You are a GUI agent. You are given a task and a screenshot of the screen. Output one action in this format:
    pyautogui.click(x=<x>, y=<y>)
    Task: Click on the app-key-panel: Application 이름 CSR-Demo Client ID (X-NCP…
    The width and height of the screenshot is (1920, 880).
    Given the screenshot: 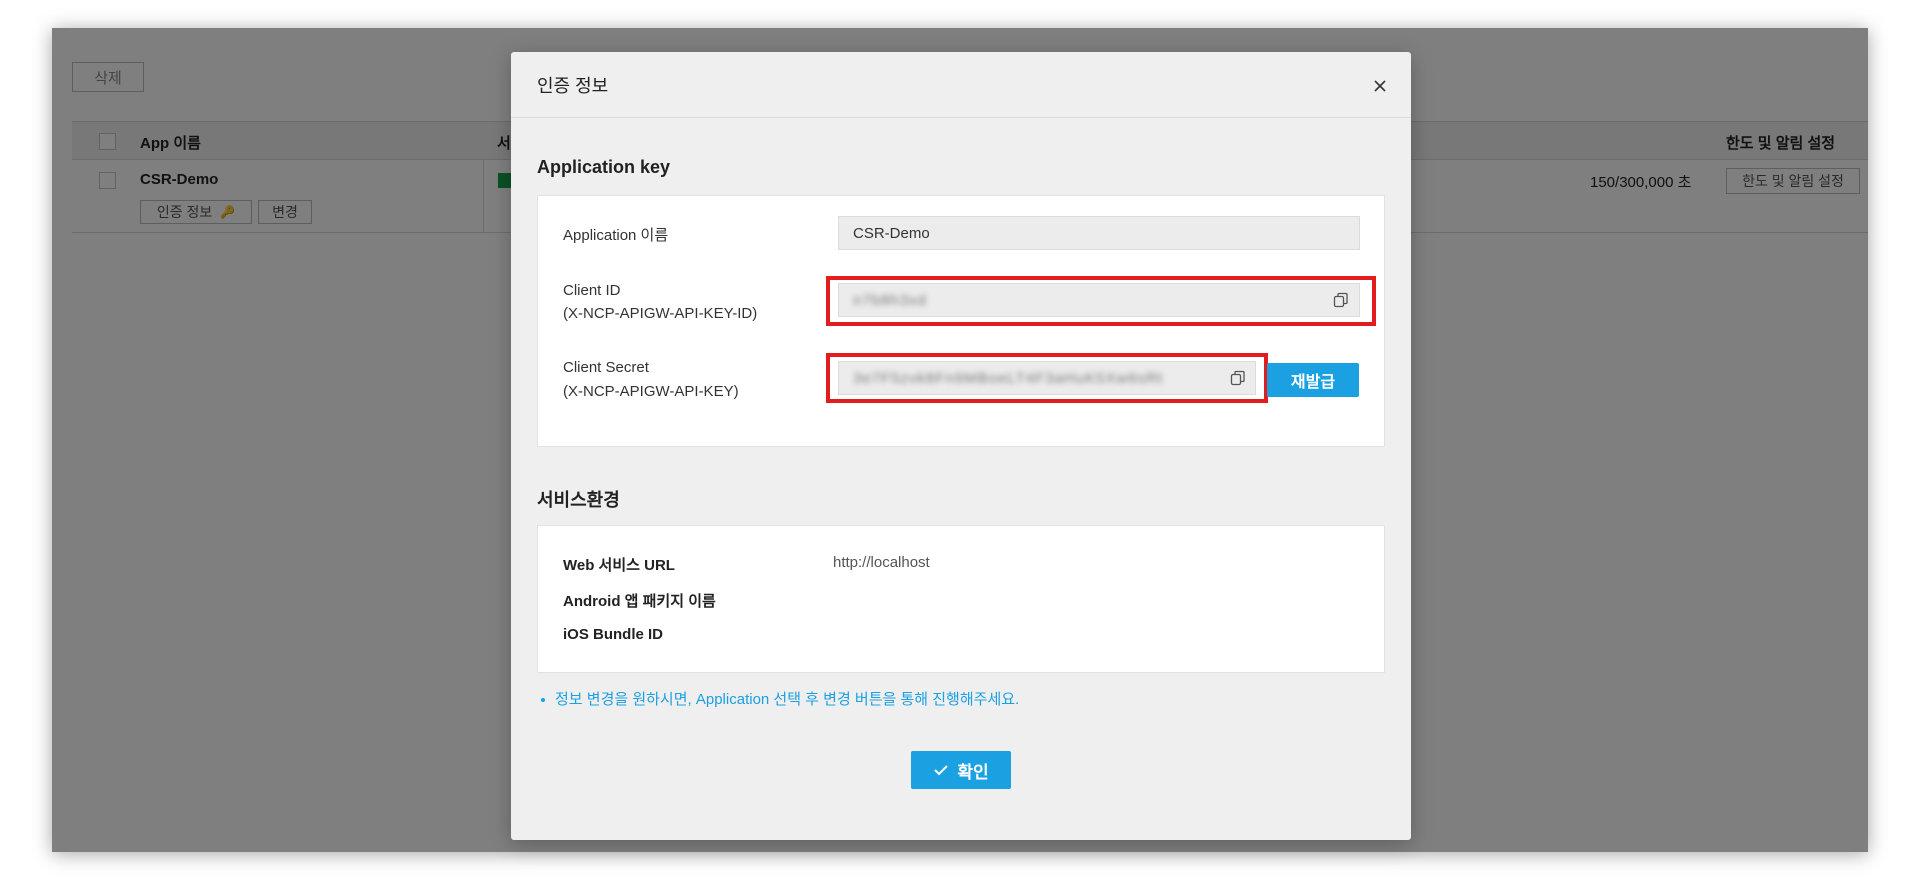 What is the action you would take?
    pyautogui.click(x=961, y=321)
    